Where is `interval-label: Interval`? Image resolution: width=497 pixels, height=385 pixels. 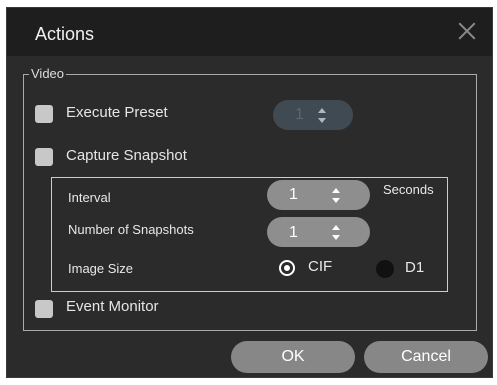
interval-label: Interval is located at coordinates (89, 197).